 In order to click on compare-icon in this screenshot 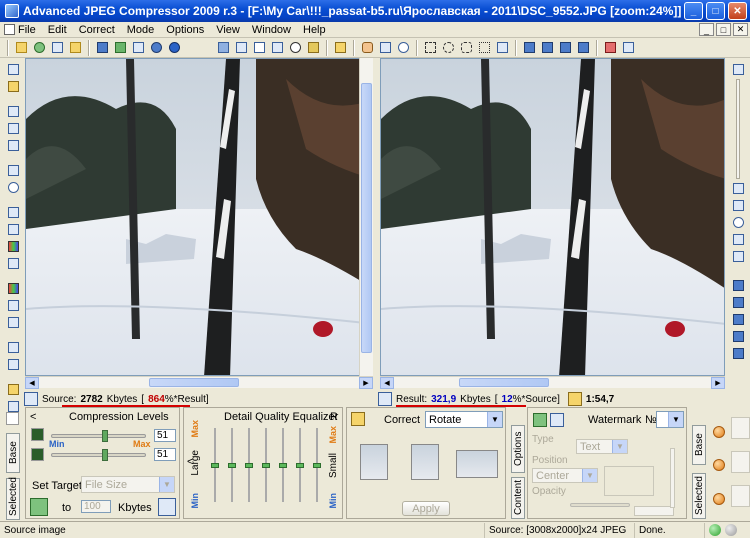, I will do `click(223, 48)`.